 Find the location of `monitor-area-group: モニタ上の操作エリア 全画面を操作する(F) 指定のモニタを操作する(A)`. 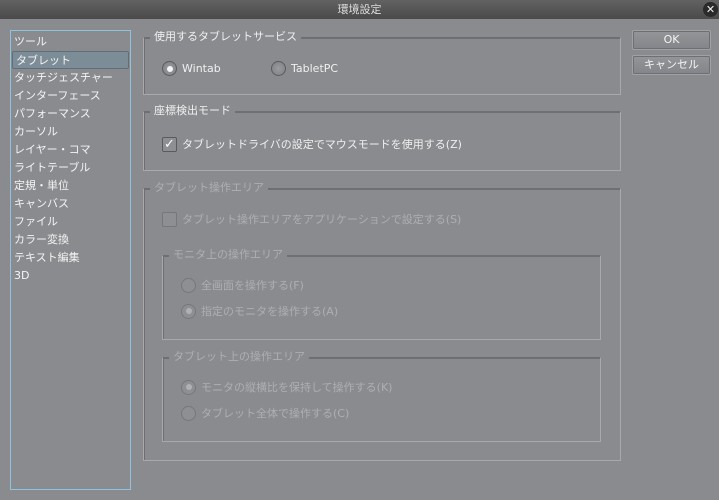

monitor-area-group: モニタ上の操作エリア 全画面を操作する(F) 指定のモニタを操作する(A) is located at coordinates (381, 294).